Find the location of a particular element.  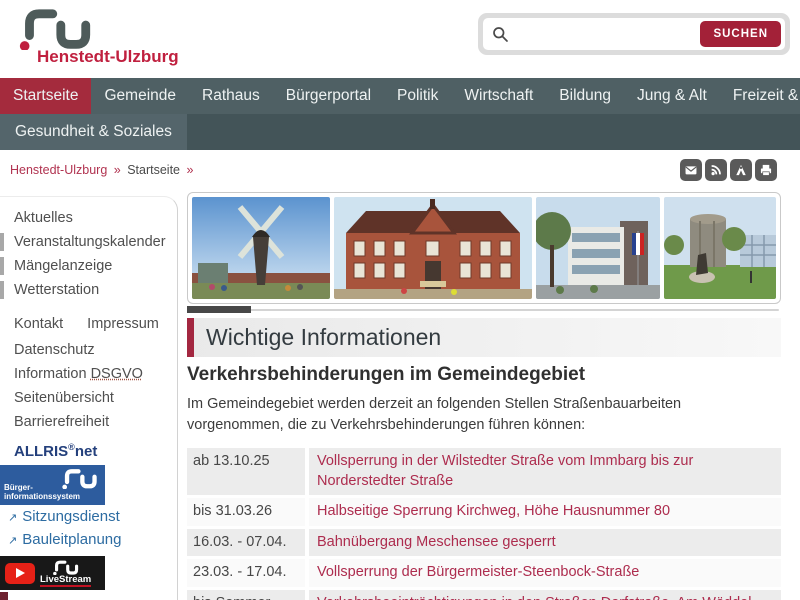

search-box: SUCHEN is located at coordinates (634, 34).